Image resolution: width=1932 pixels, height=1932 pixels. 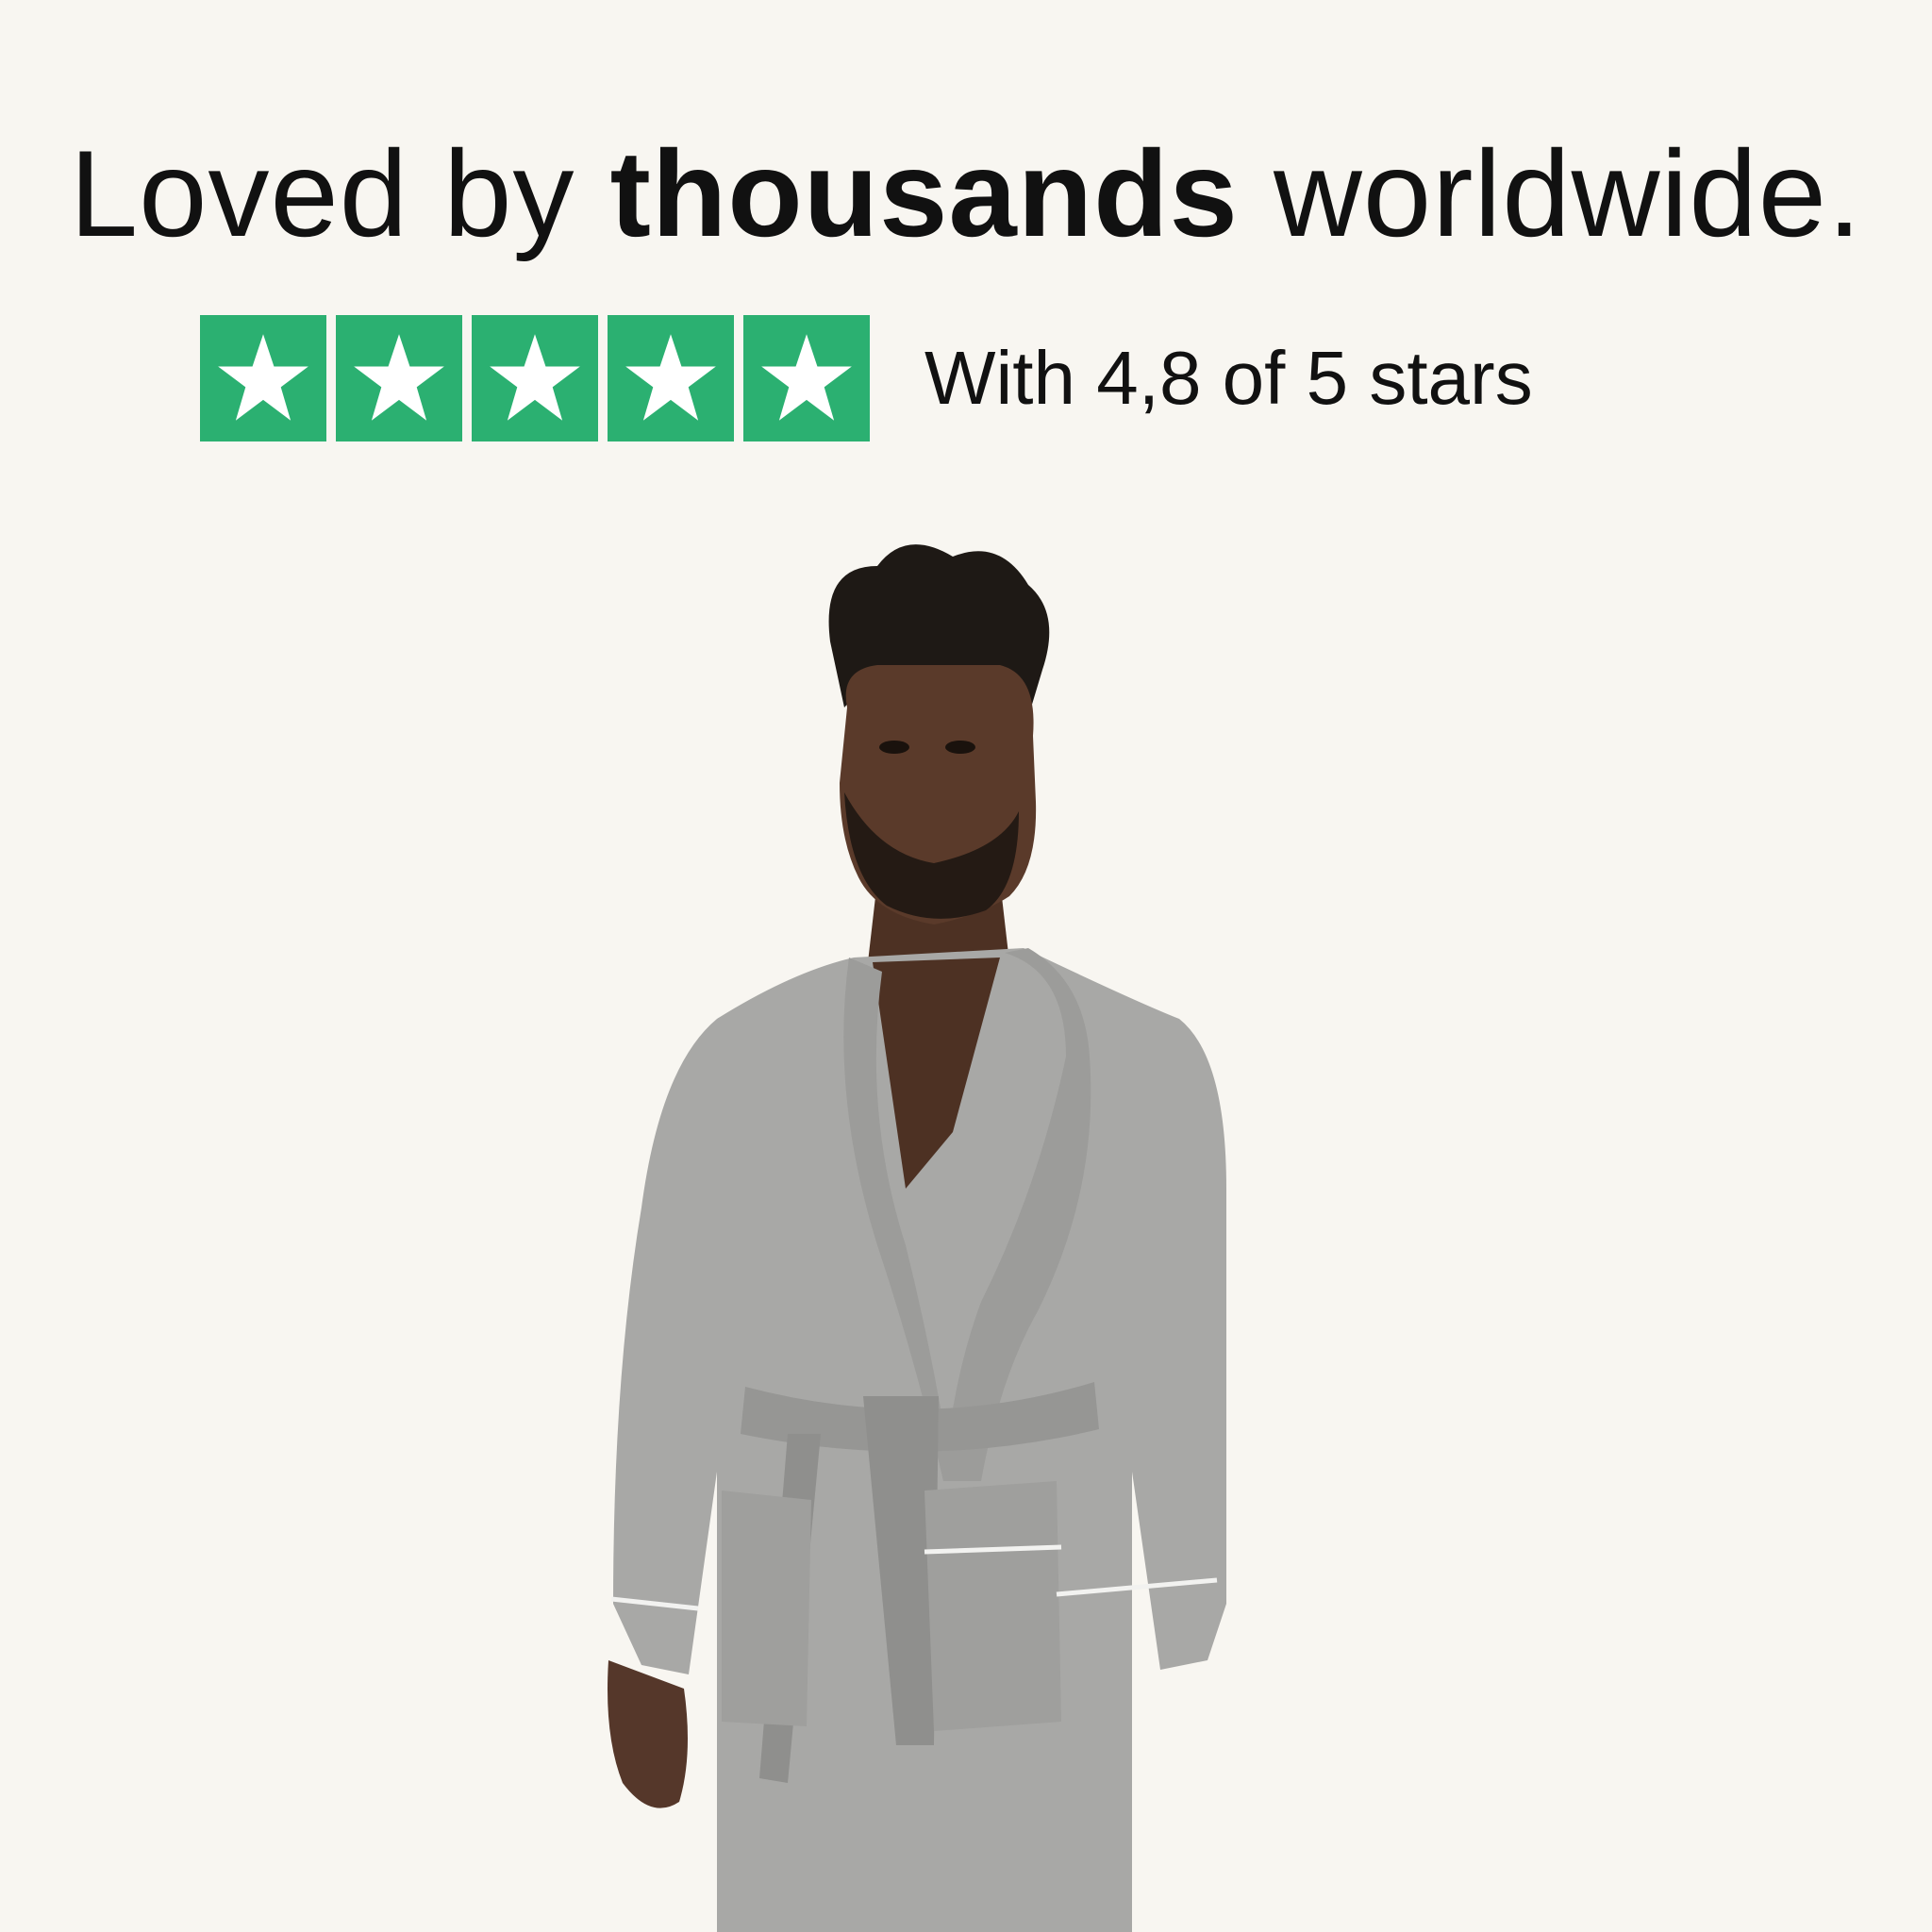 I want to click on headline-emphasis: thousands, so click(x=924, y=194).